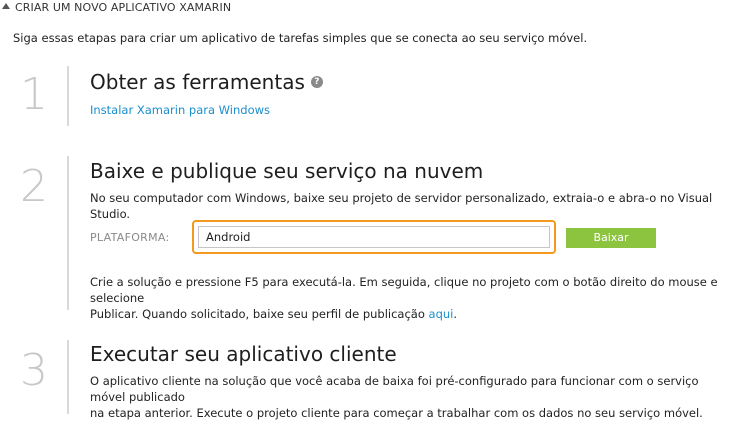  What do you see at coordinates (287, 171) in the screenshot?
I see `step-2-title: Baixe e publique seu serviço na nuvem` at bounding box center [287, 171].